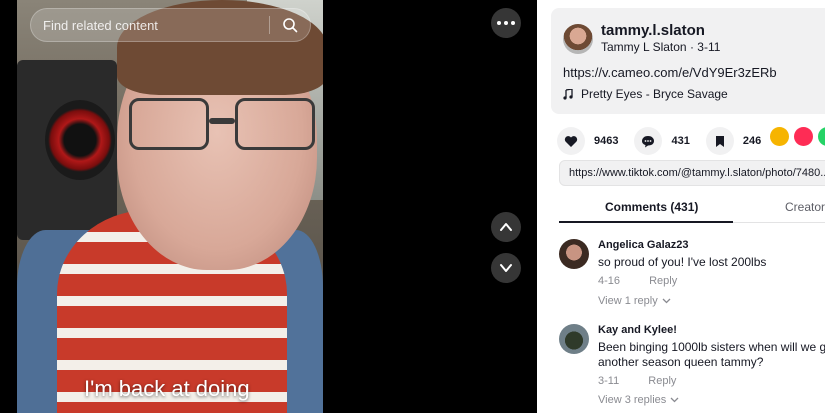 The width and height of the screenshot is (825, 413). What do you see at coordinates (637, 381) in the screenshot?
I see `comment-meta: 3-11 Reply` at bounding box center [637, 381].